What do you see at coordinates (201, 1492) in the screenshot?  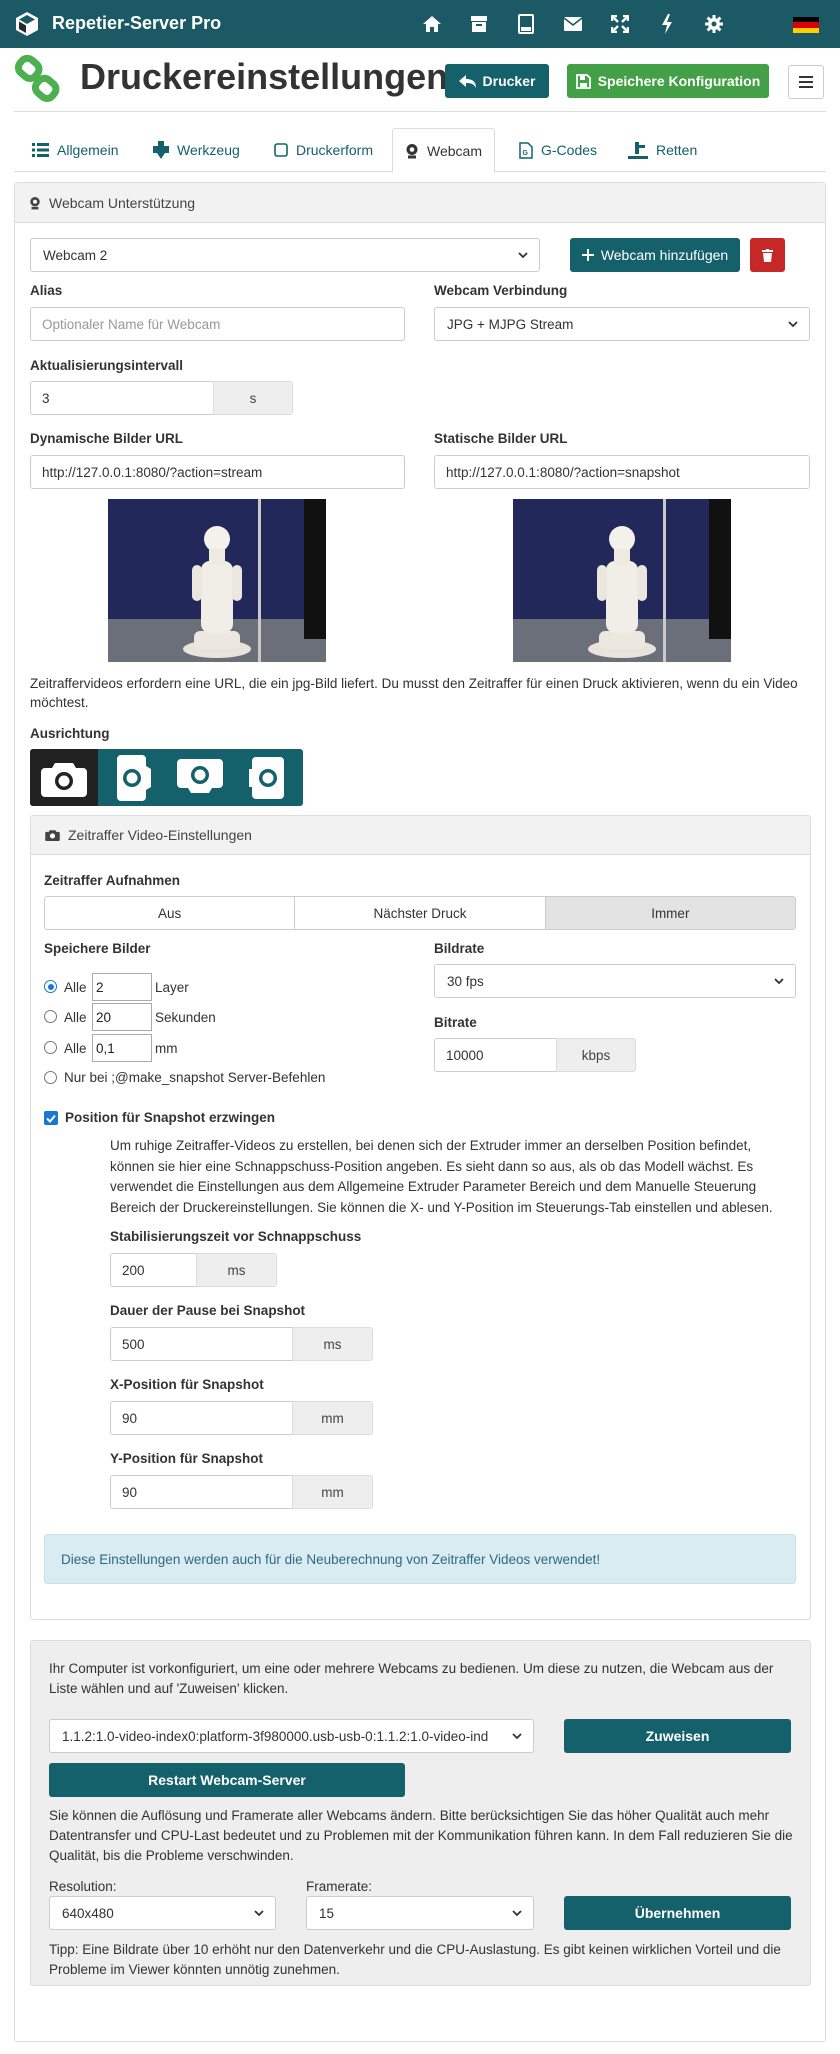 I see `y-position-input: 90` at bounding box center [201, 1492].